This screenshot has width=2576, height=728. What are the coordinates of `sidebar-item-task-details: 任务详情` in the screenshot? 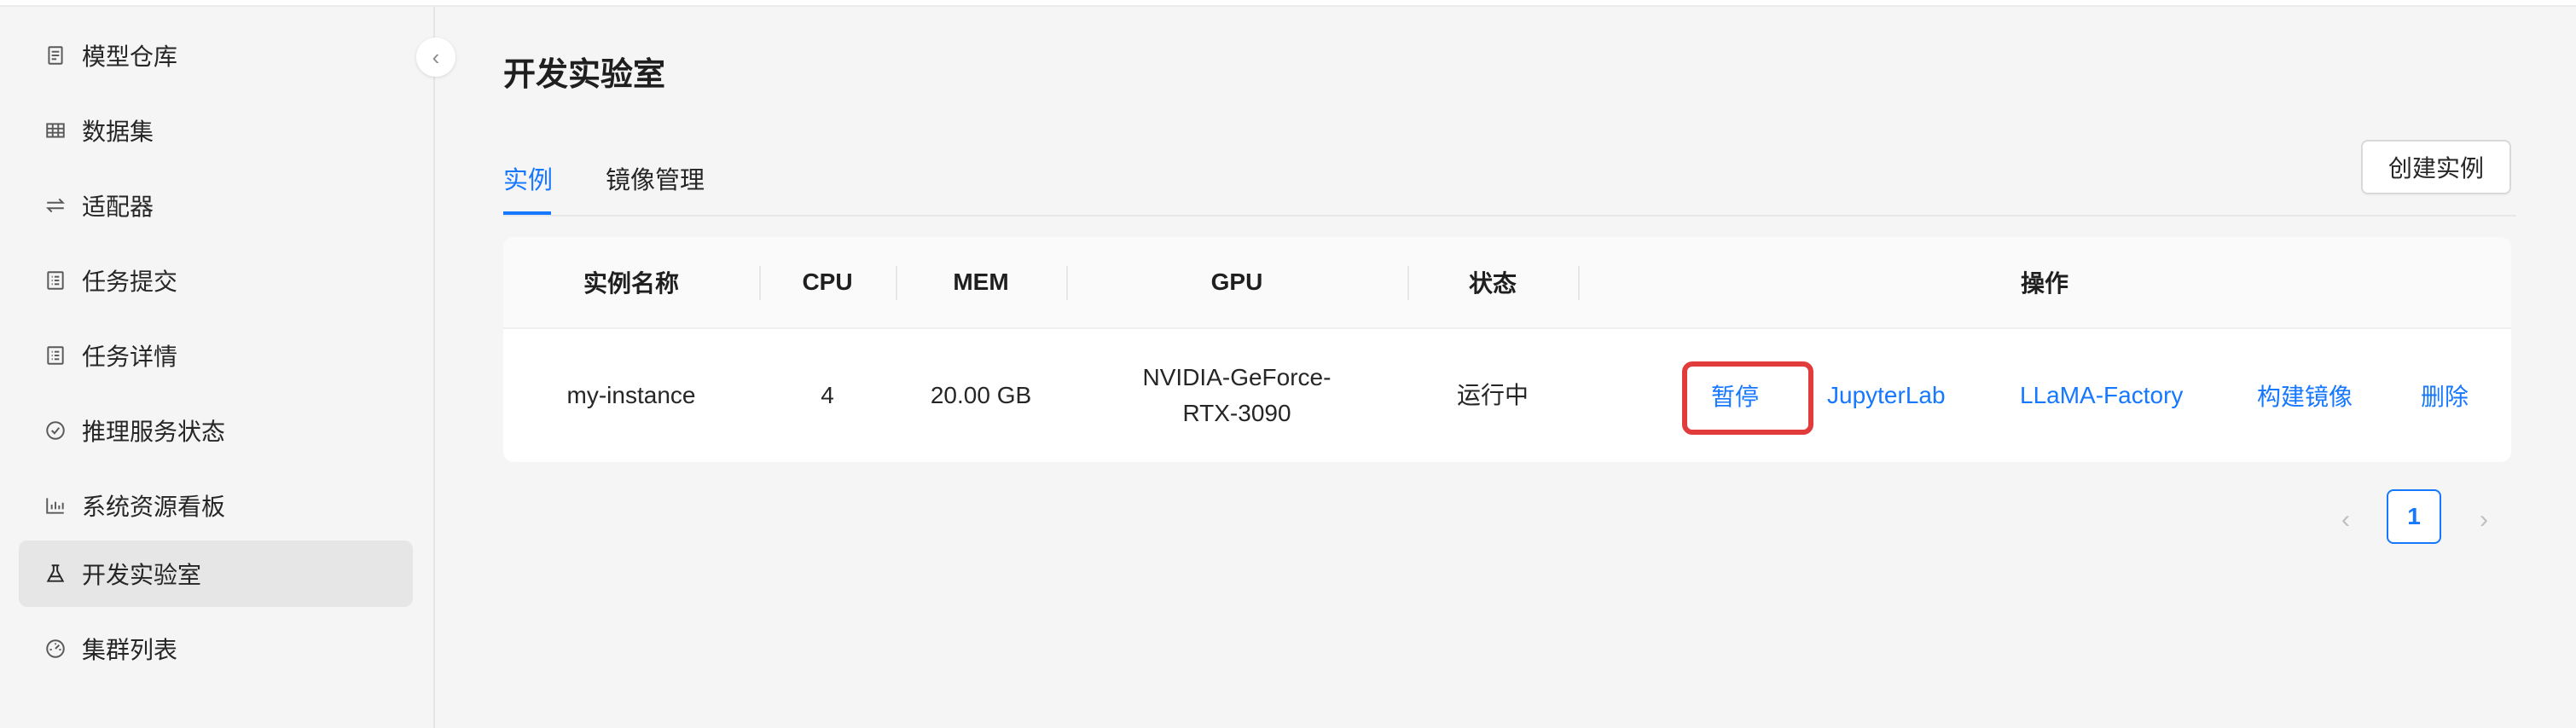 It's located at (216, 355).